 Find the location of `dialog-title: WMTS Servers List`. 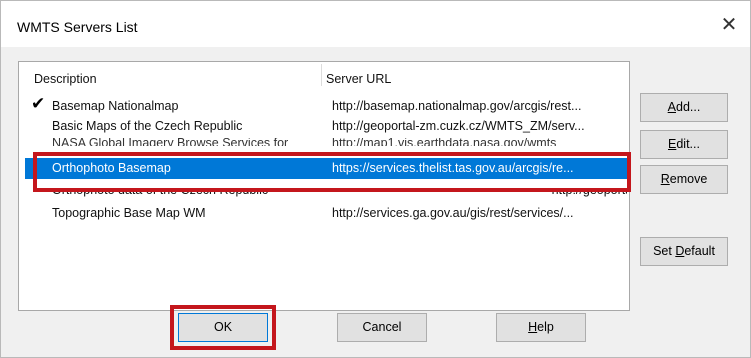

dialog-title: WMTS Servers List is located at coordinates (77, 27).